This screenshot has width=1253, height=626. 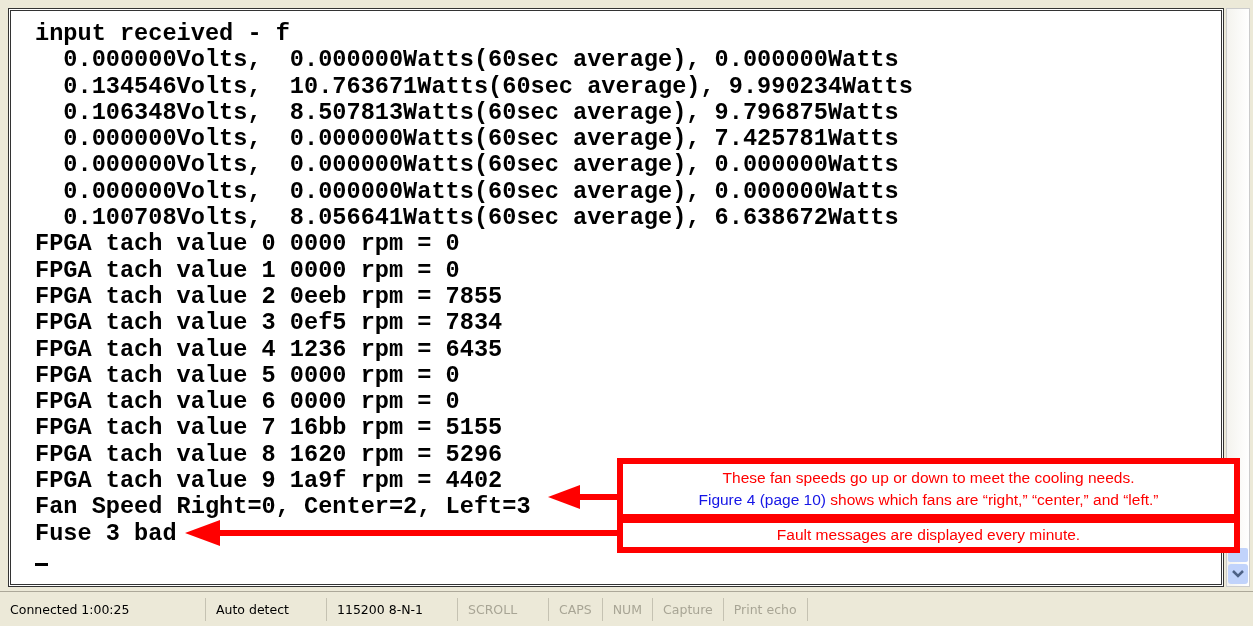 What do you see at coordinates (480, 113) in the screenshot?
I see `terminal-line: 0.106348Volts, 8.507813Watts(60sec average), 9.796875Watts` at bounding box center [480, 113].